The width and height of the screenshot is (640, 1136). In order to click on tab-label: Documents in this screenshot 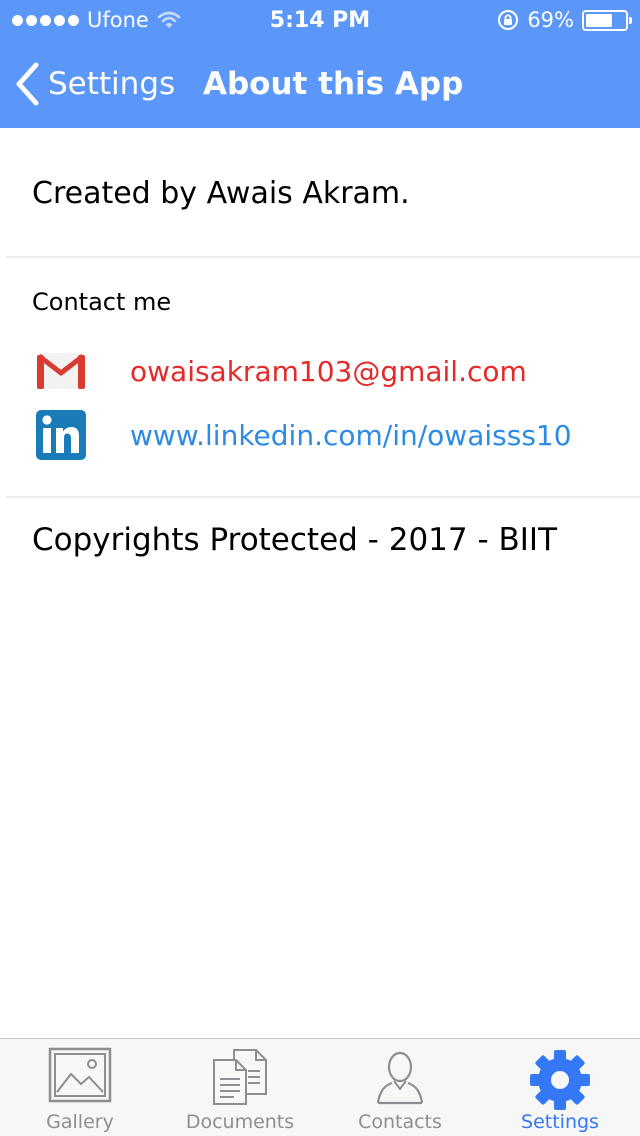, I will do `click(240, 1122)`.